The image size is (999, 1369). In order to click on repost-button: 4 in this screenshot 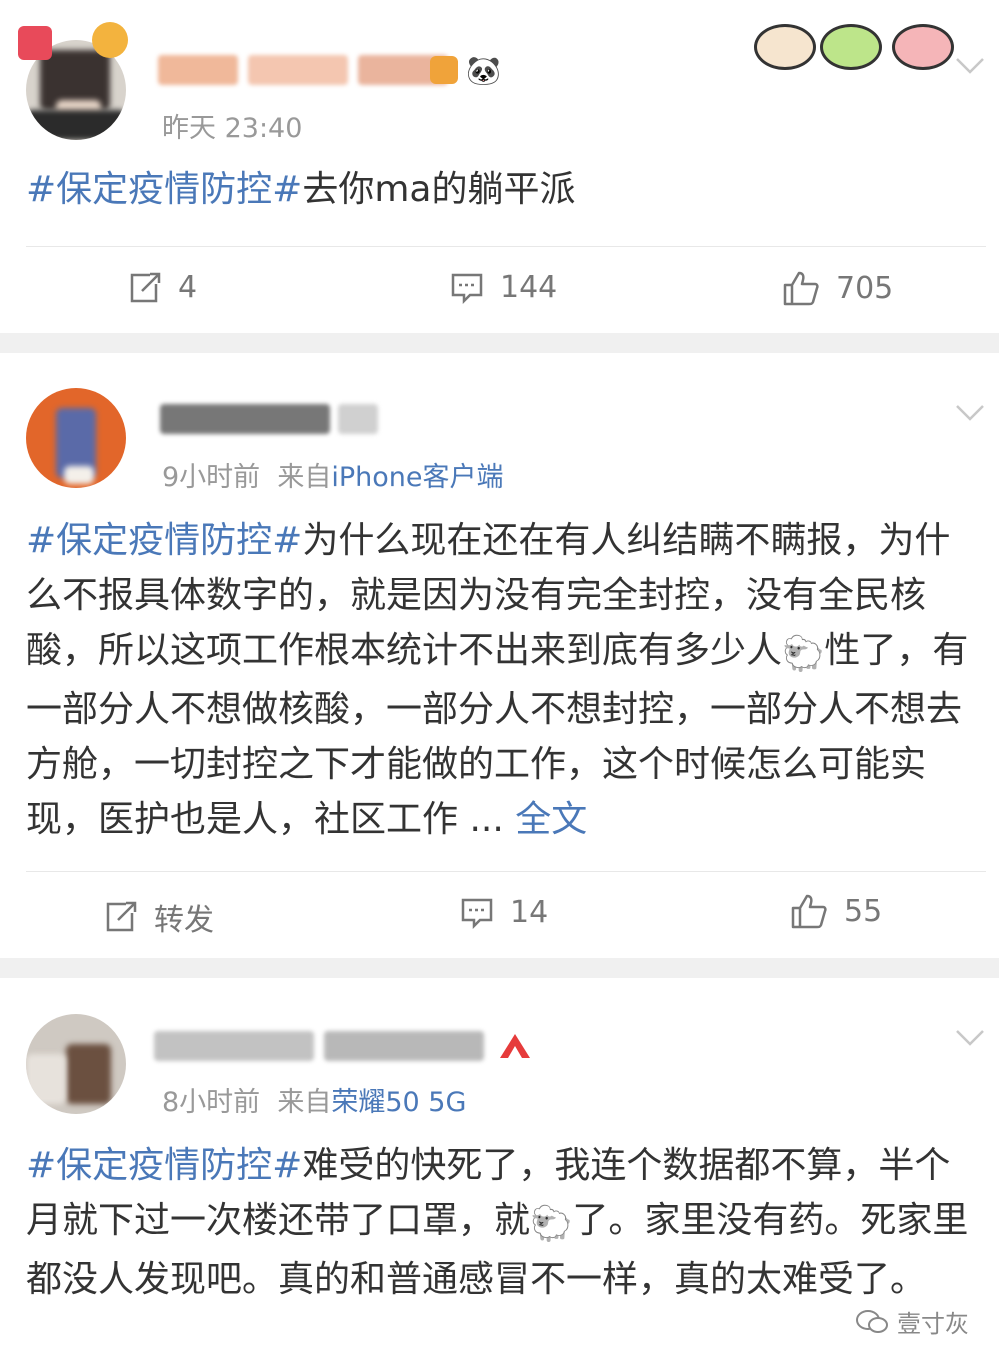, I will do `click(162, 287)`.